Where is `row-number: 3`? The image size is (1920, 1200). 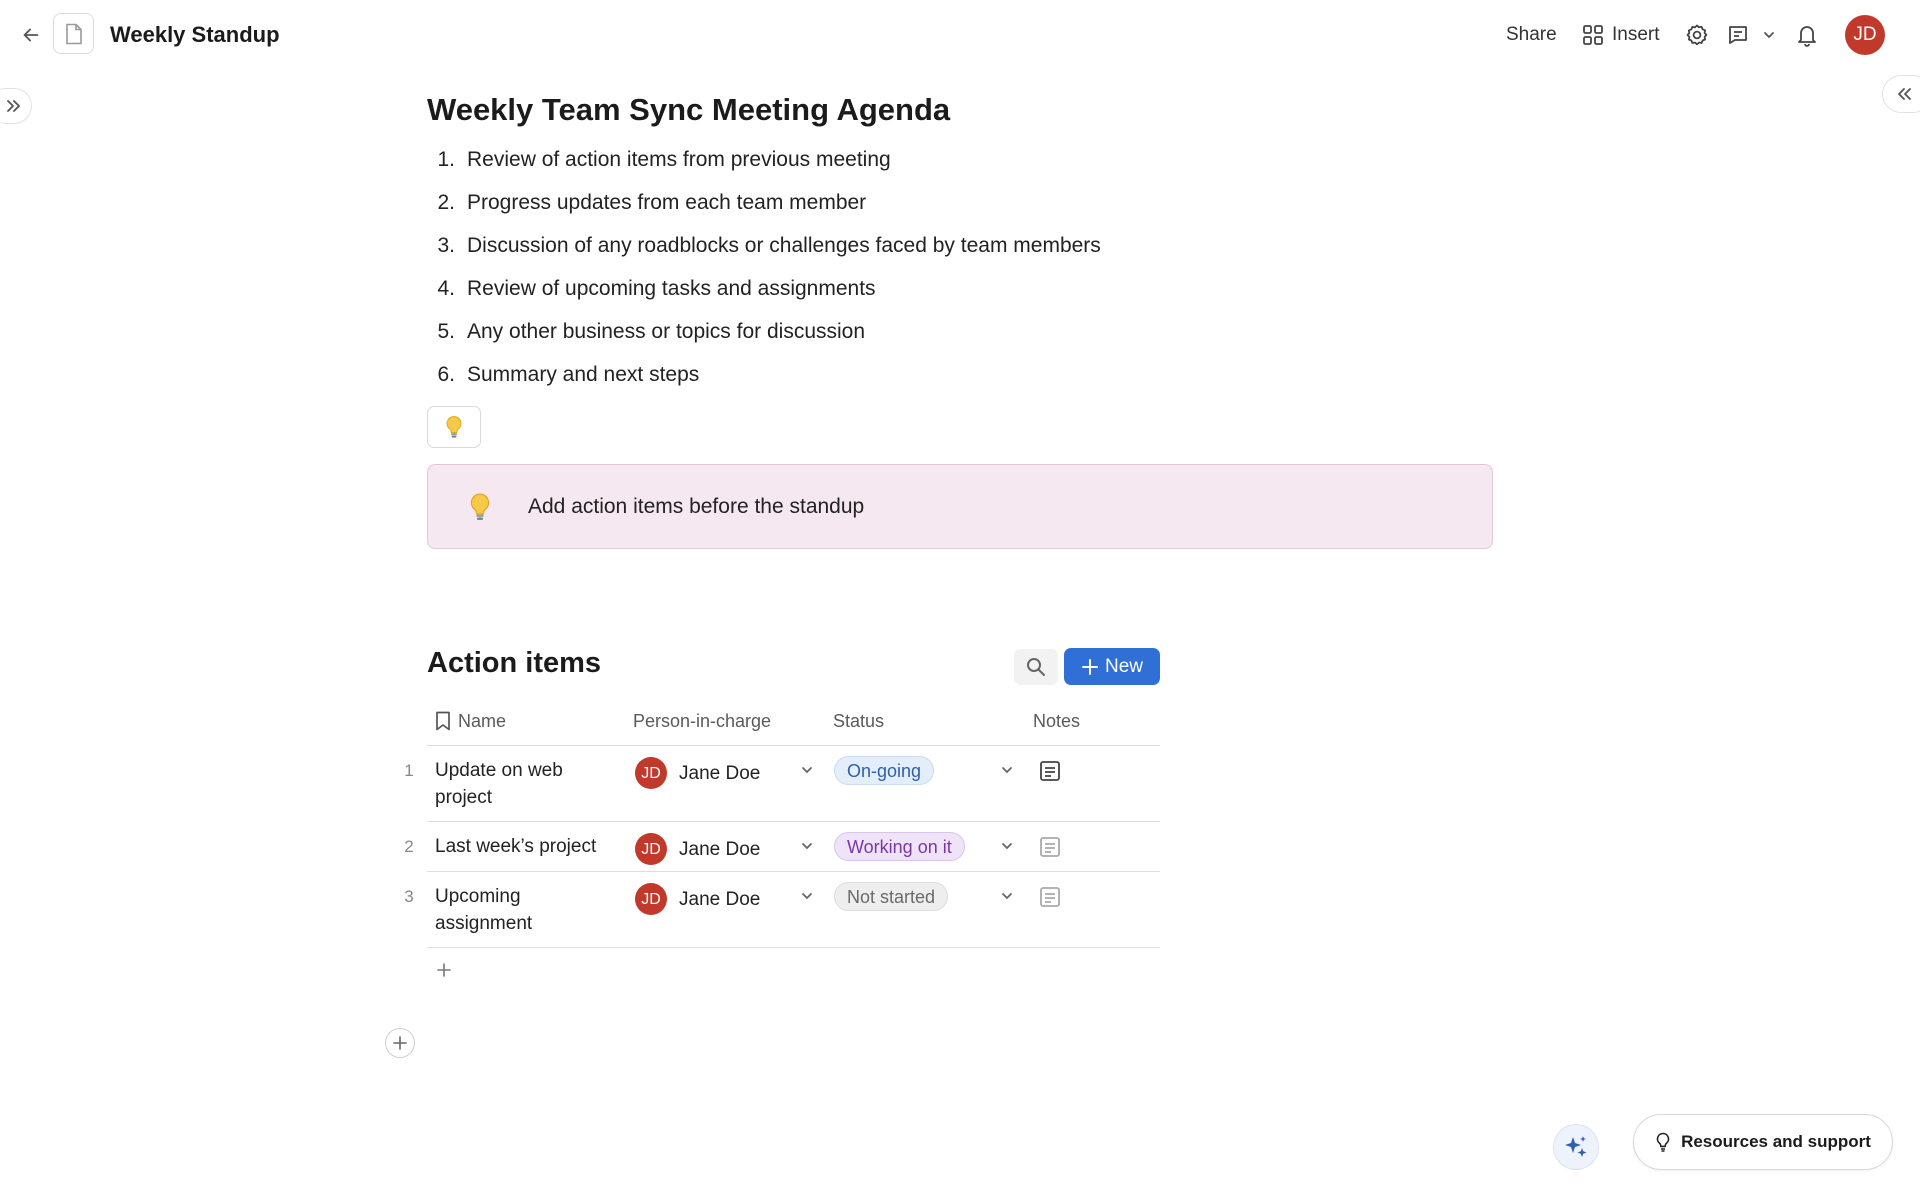 row-number: 3 is located at coordinates (409, 896).